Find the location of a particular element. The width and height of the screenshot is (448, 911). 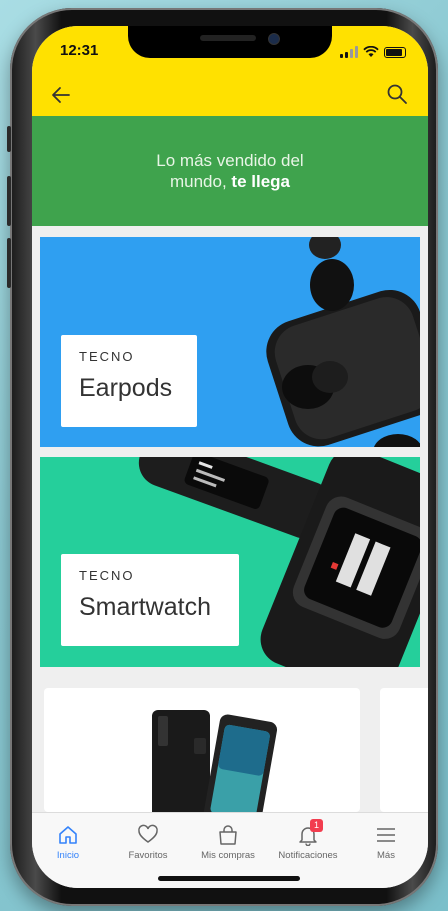

wifi-icon is located at coordinates (371, 51).